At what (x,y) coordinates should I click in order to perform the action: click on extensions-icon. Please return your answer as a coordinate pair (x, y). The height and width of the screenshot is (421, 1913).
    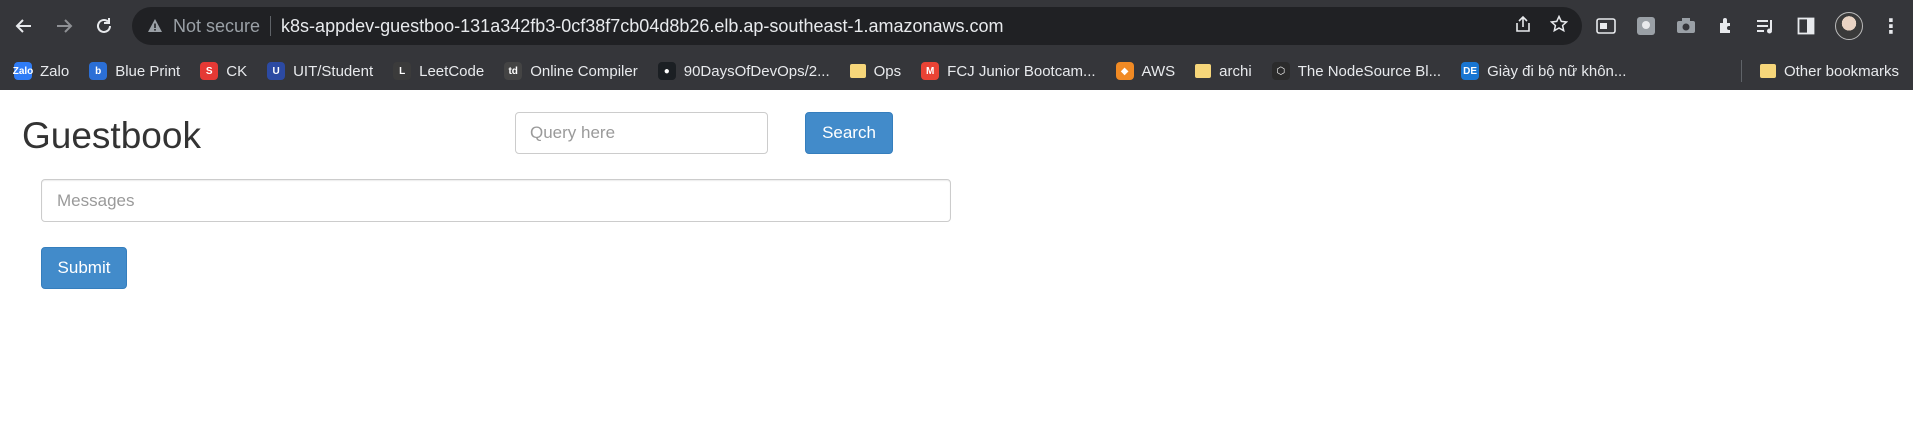
    Looking at the image, I should click on (1726, 26).